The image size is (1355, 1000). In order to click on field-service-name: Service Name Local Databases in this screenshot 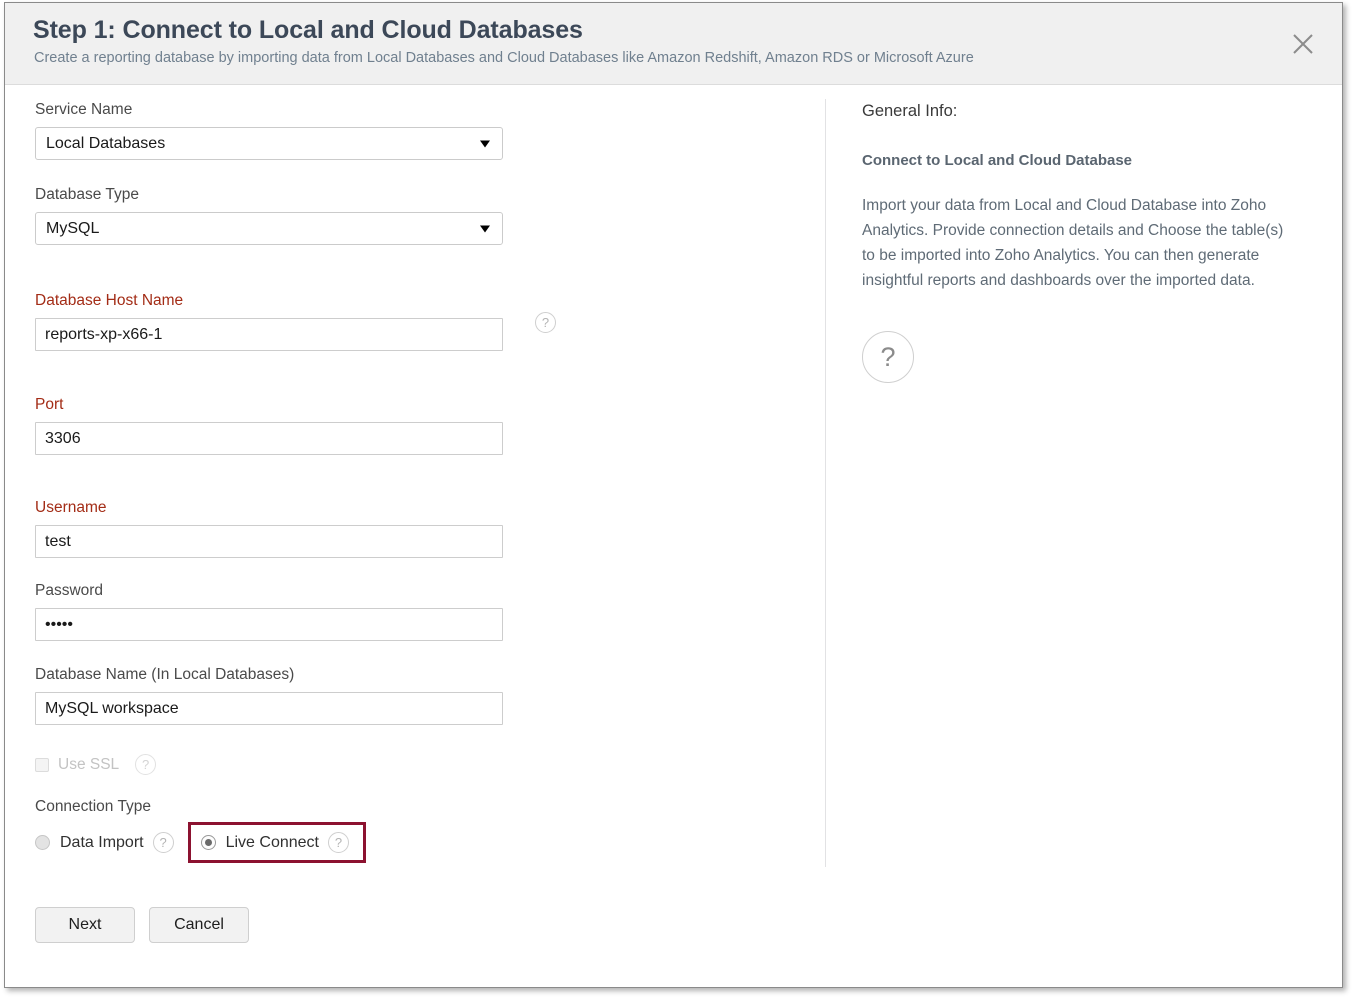, I will do `click(315, 130)`.